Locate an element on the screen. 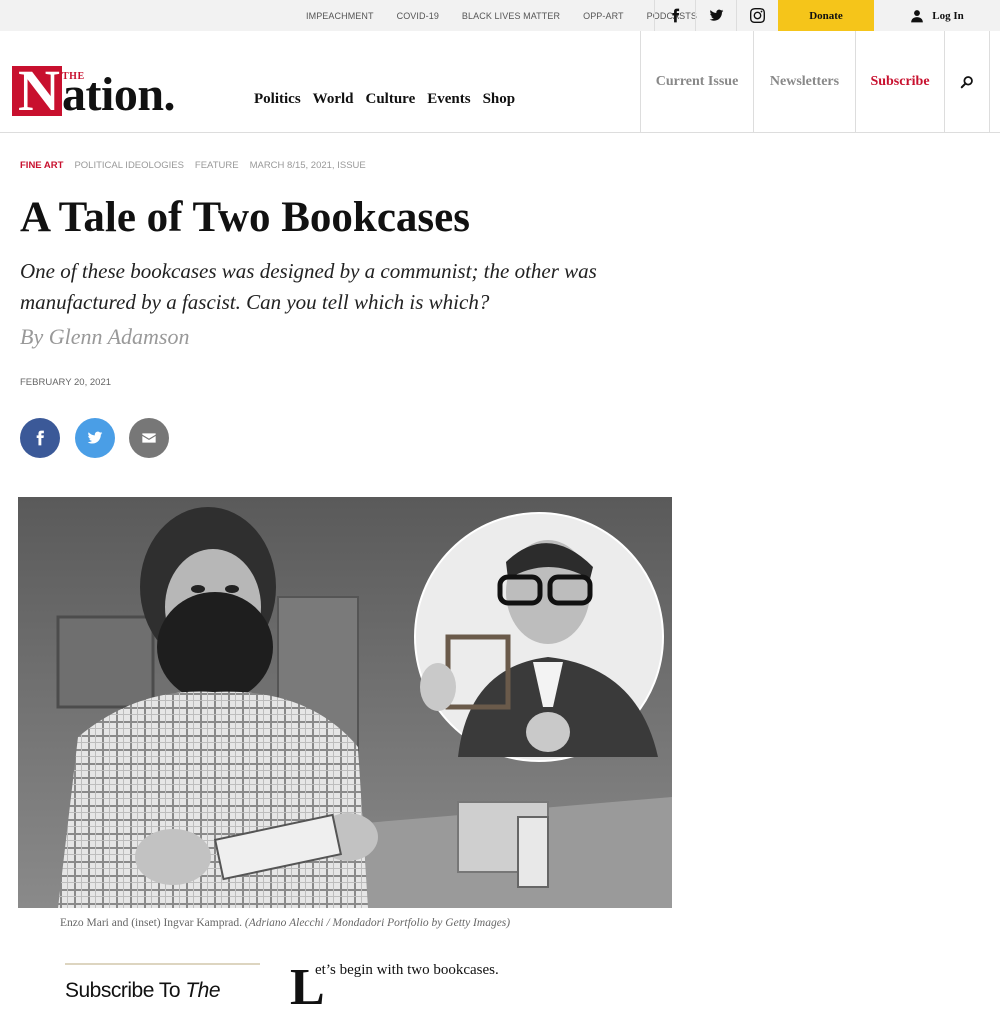 This screenshot has width=1000, height=1016. instagram-link is located at coordinates (756, 15).